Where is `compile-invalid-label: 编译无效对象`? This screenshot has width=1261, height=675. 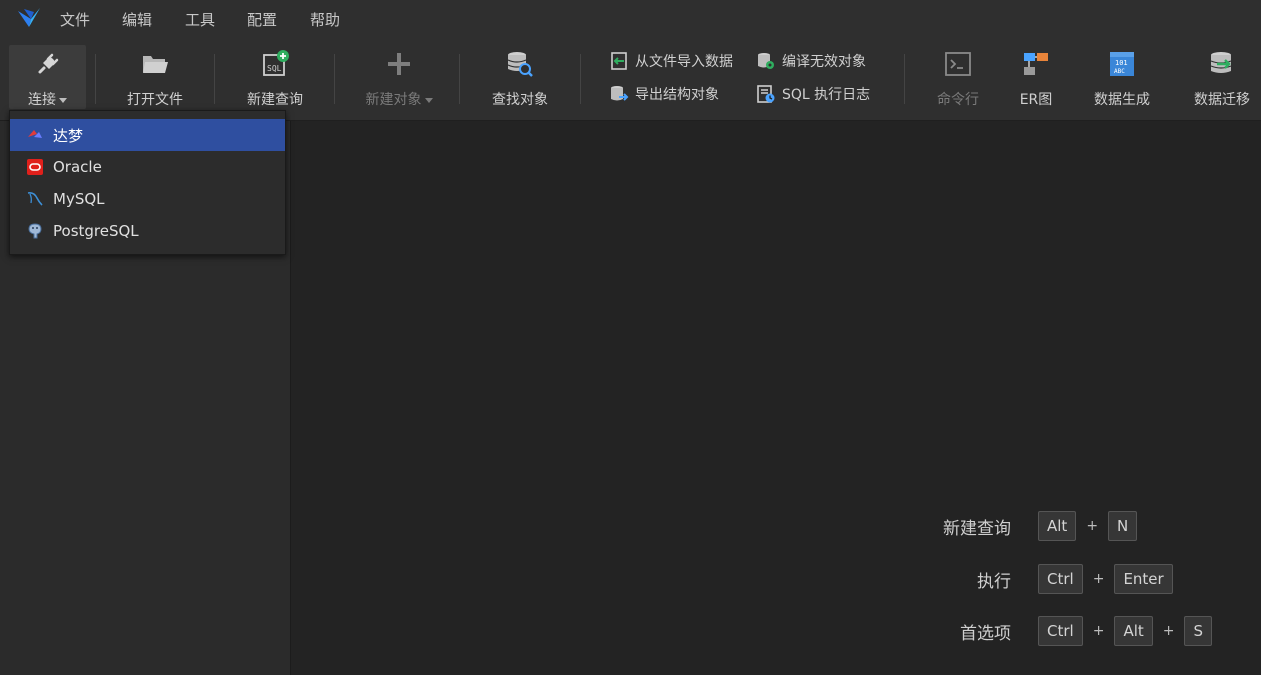
compile-invalid-label: 编译无效对象 is located at coordinates (824, 62).